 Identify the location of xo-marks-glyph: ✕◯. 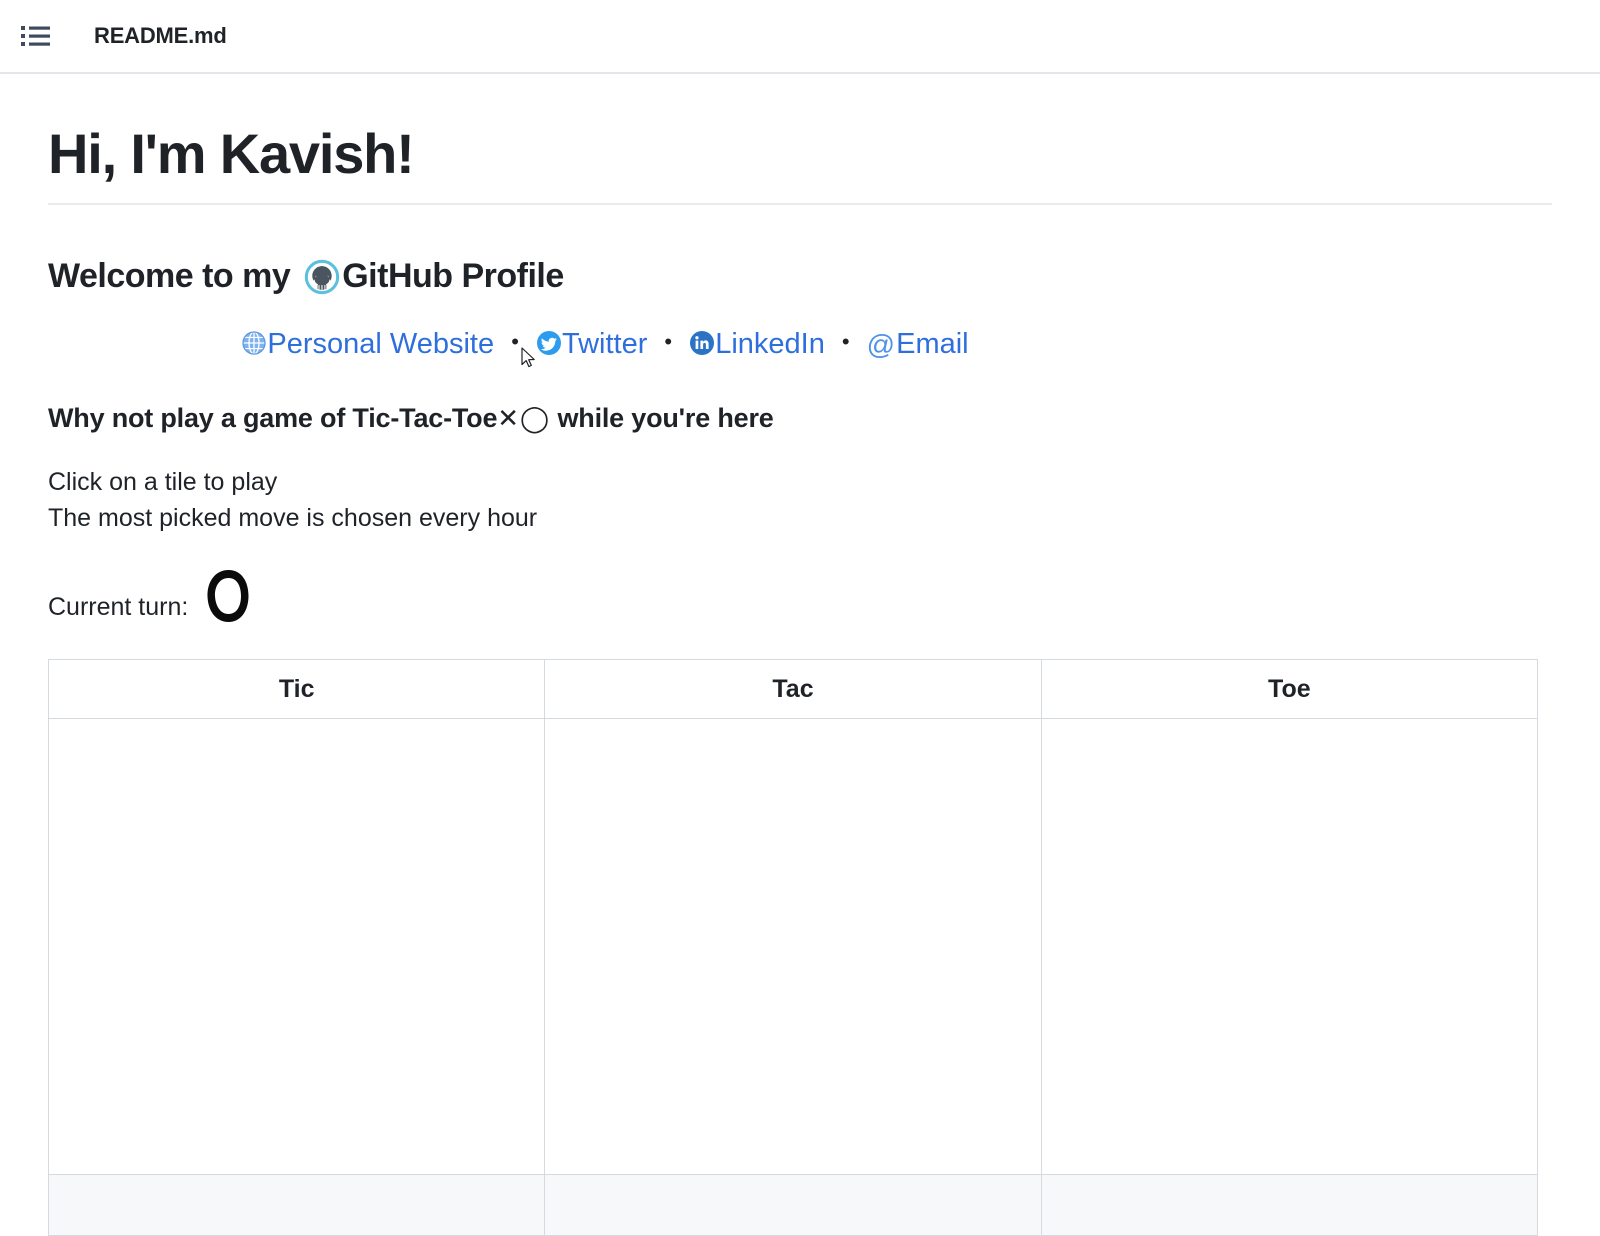
(524, 418).